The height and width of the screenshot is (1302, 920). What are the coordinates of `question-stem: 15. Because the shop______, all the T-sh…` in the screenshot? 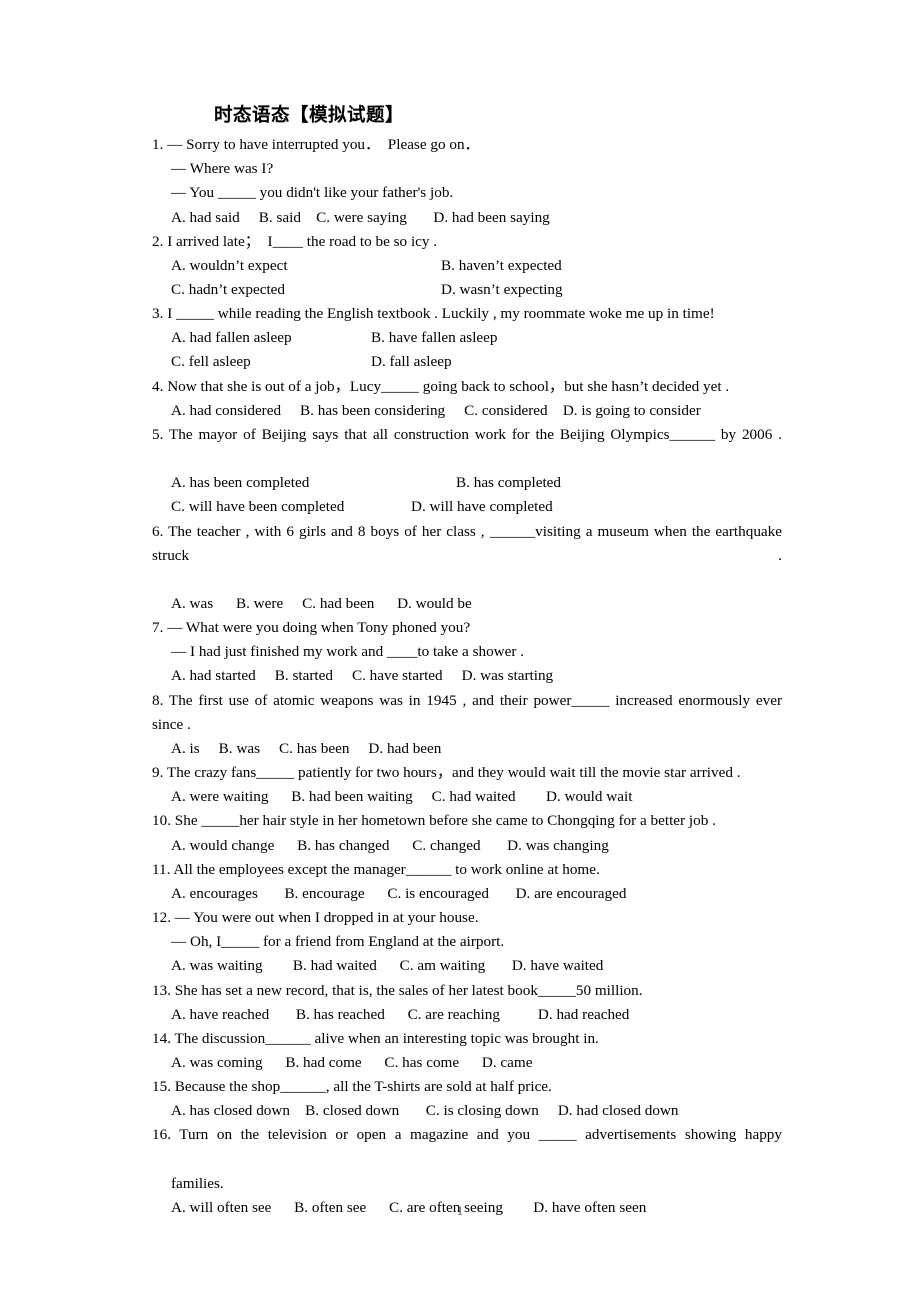 It's located at (352, 1087).